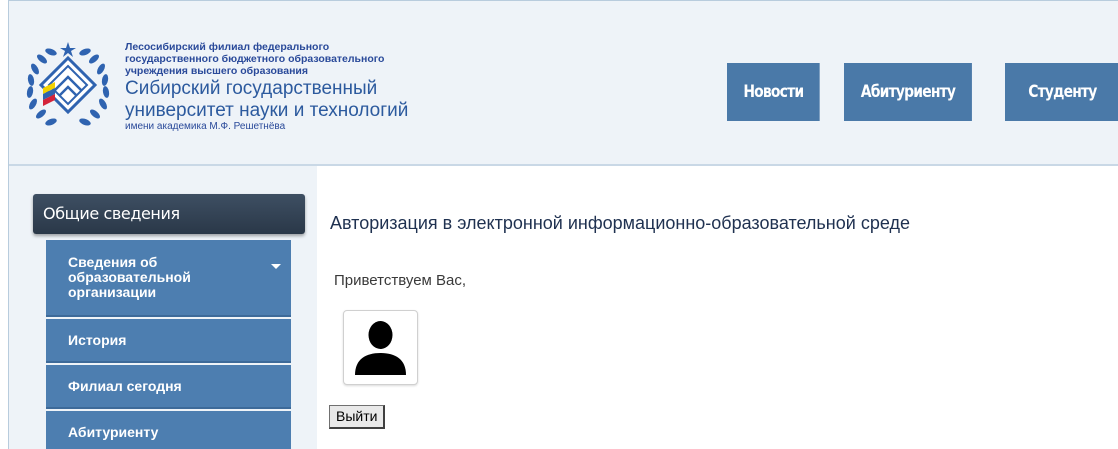 This screenshot has height=449, width=1118. I want to click on avatar, so click(380, 347).